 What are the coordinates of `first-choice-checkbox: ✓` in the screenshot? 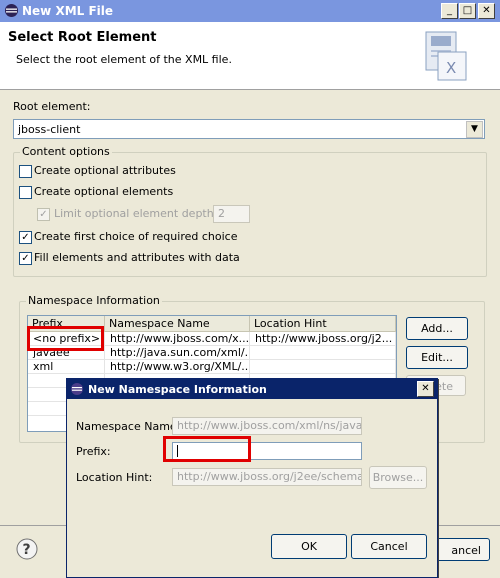 It's located at (25, 237).